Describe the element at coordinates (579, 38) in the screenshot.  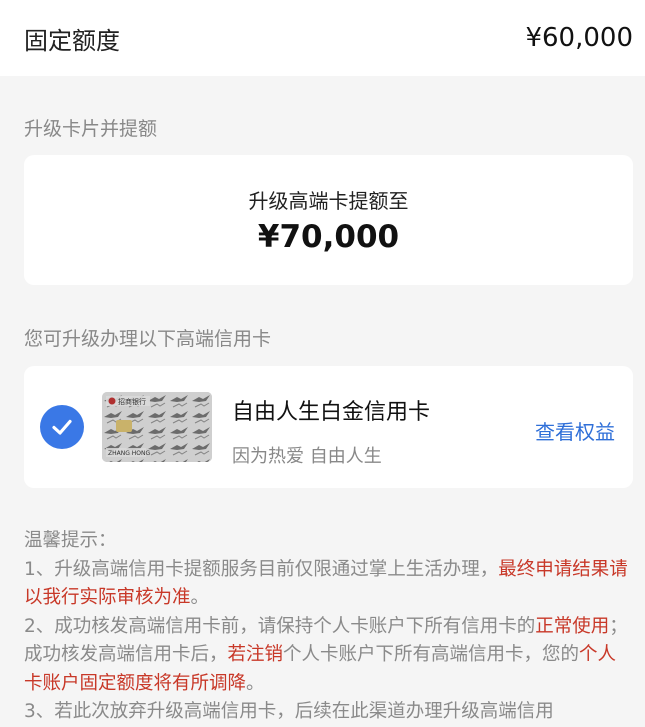
I see `fixed-limit-amount: ¥60,000` at that location.